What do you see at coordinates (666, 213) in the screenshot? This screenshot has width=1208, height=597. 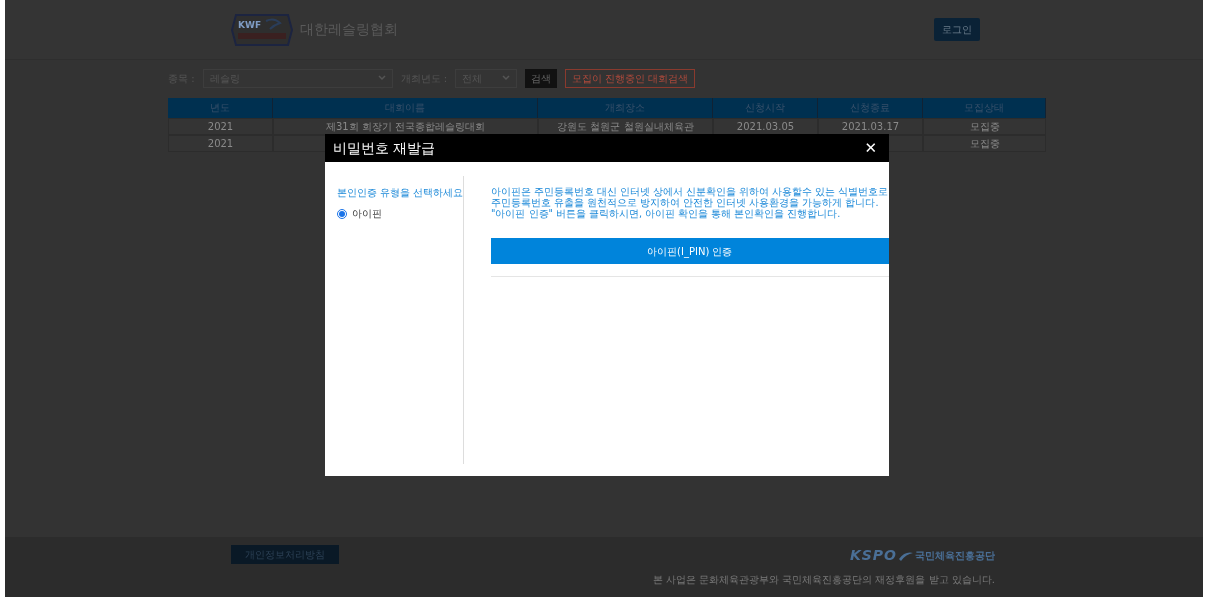 I see `description-text: "아이핀 인증" 버튼을 클릭하시면, 아이핀 확인을 통해 본인확인을 진행합니다.` at bounding box center [666, 213].